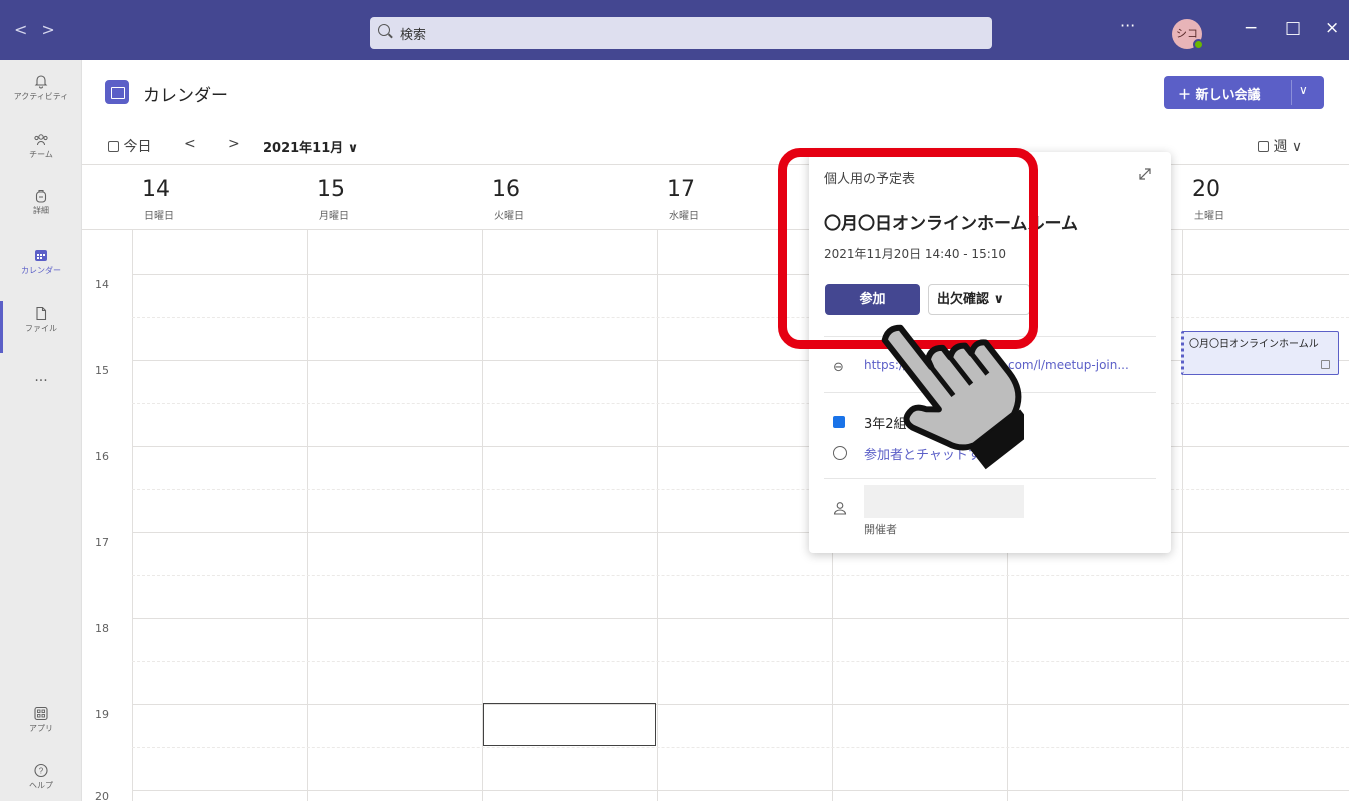  I want to click on hour-label: 17, so click(102, 542).